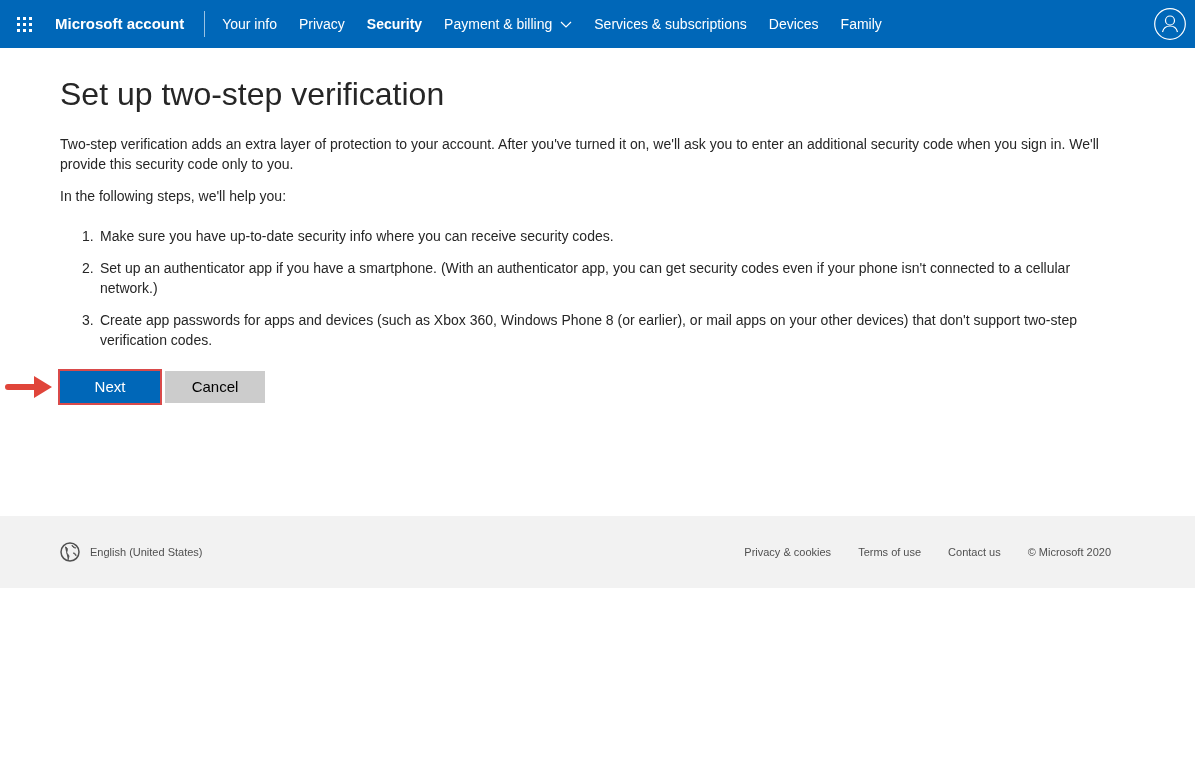  Describe the element at coordinates (580, 154) in the screenshot. I see `intro-paragraph: Two-step verification adds an extra layer of protection to your account. After you've turned it on, we'll ask you to enter an additional security code when you sign in. We'll provide this security code only to you.` at that location.